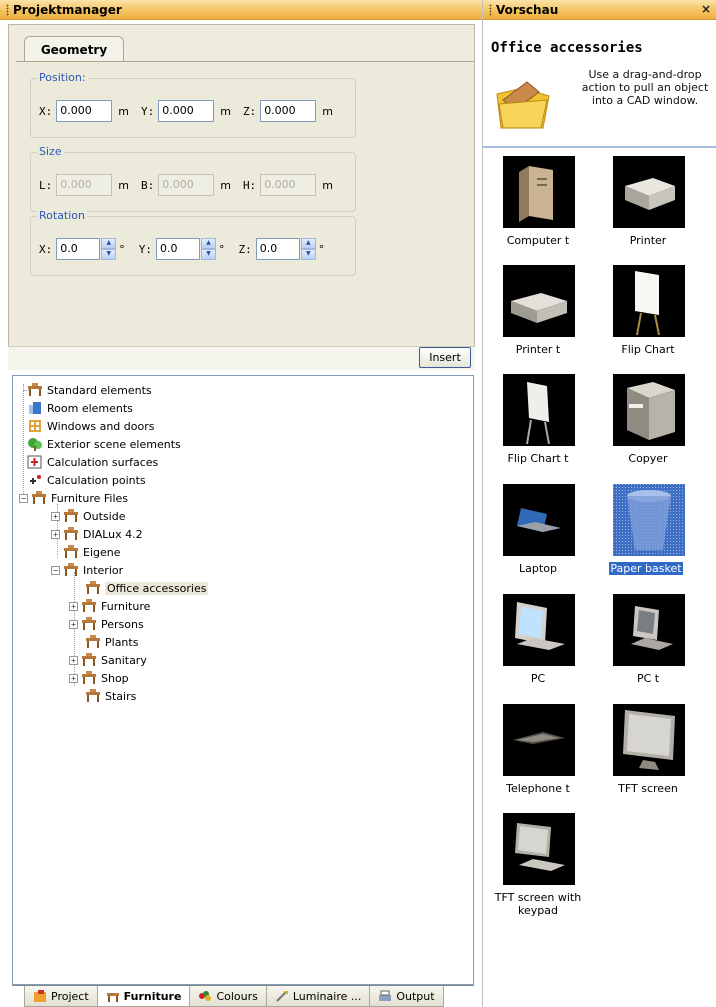 Image resolution: width=716 pixels, height=1007 pixels. I want to click on rot-y-unit: °, so click(222, 249).